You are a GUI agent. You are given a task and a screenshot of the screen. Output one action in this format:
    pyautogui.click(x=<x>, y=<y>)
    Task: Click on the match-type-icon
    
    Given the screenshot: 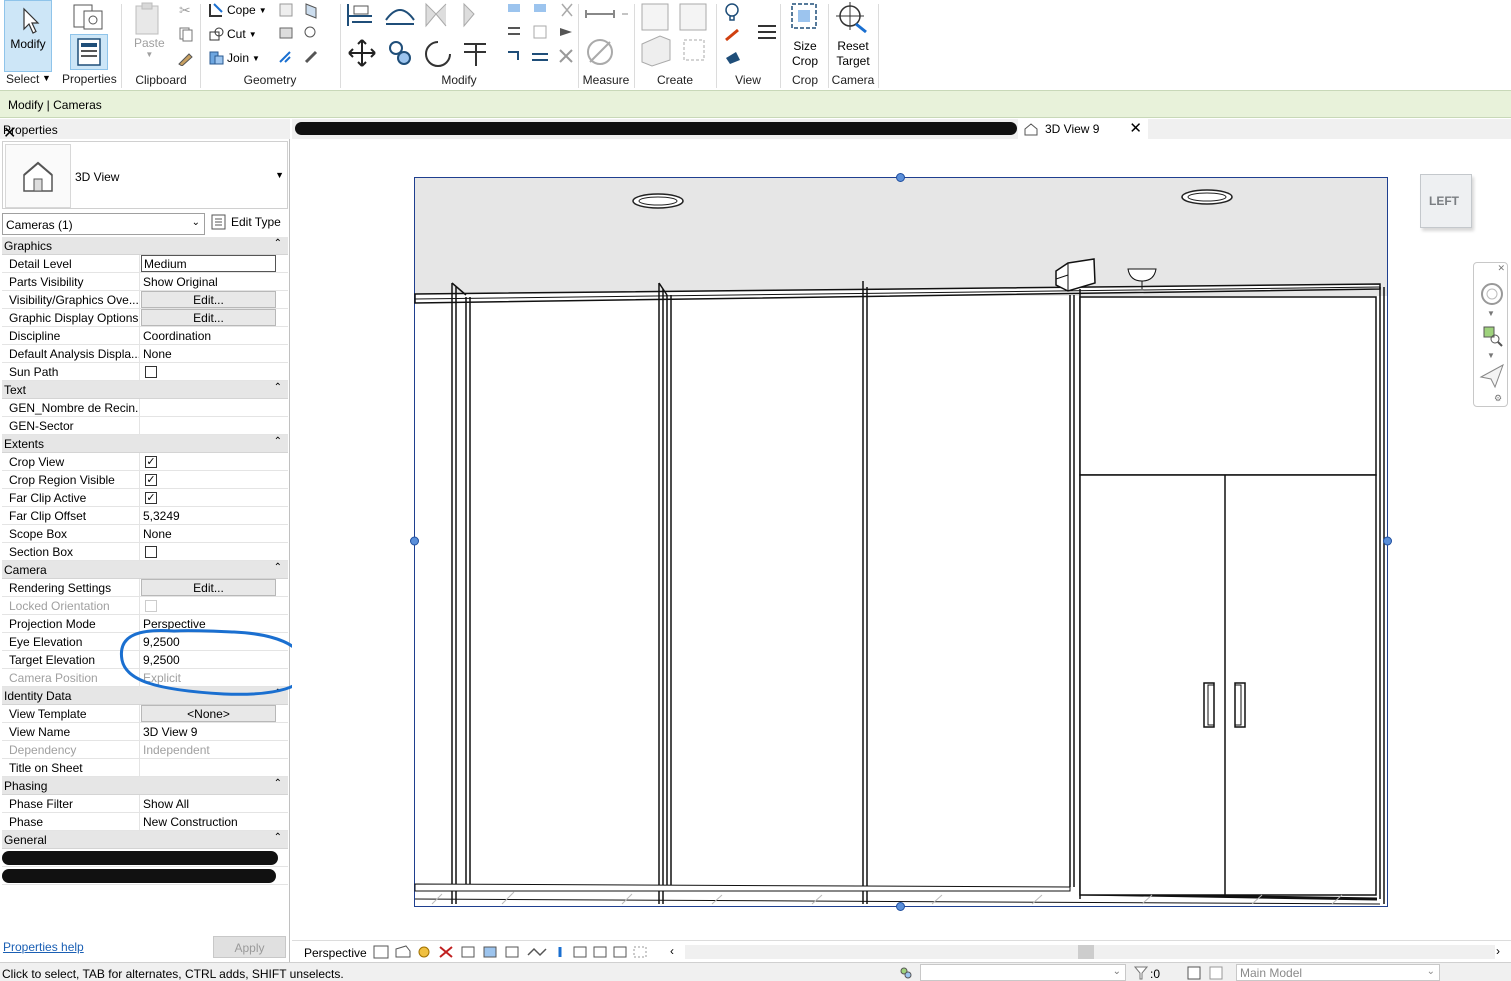 What is the action you would take?
    pyautogui.click(x=186, y=58)
    